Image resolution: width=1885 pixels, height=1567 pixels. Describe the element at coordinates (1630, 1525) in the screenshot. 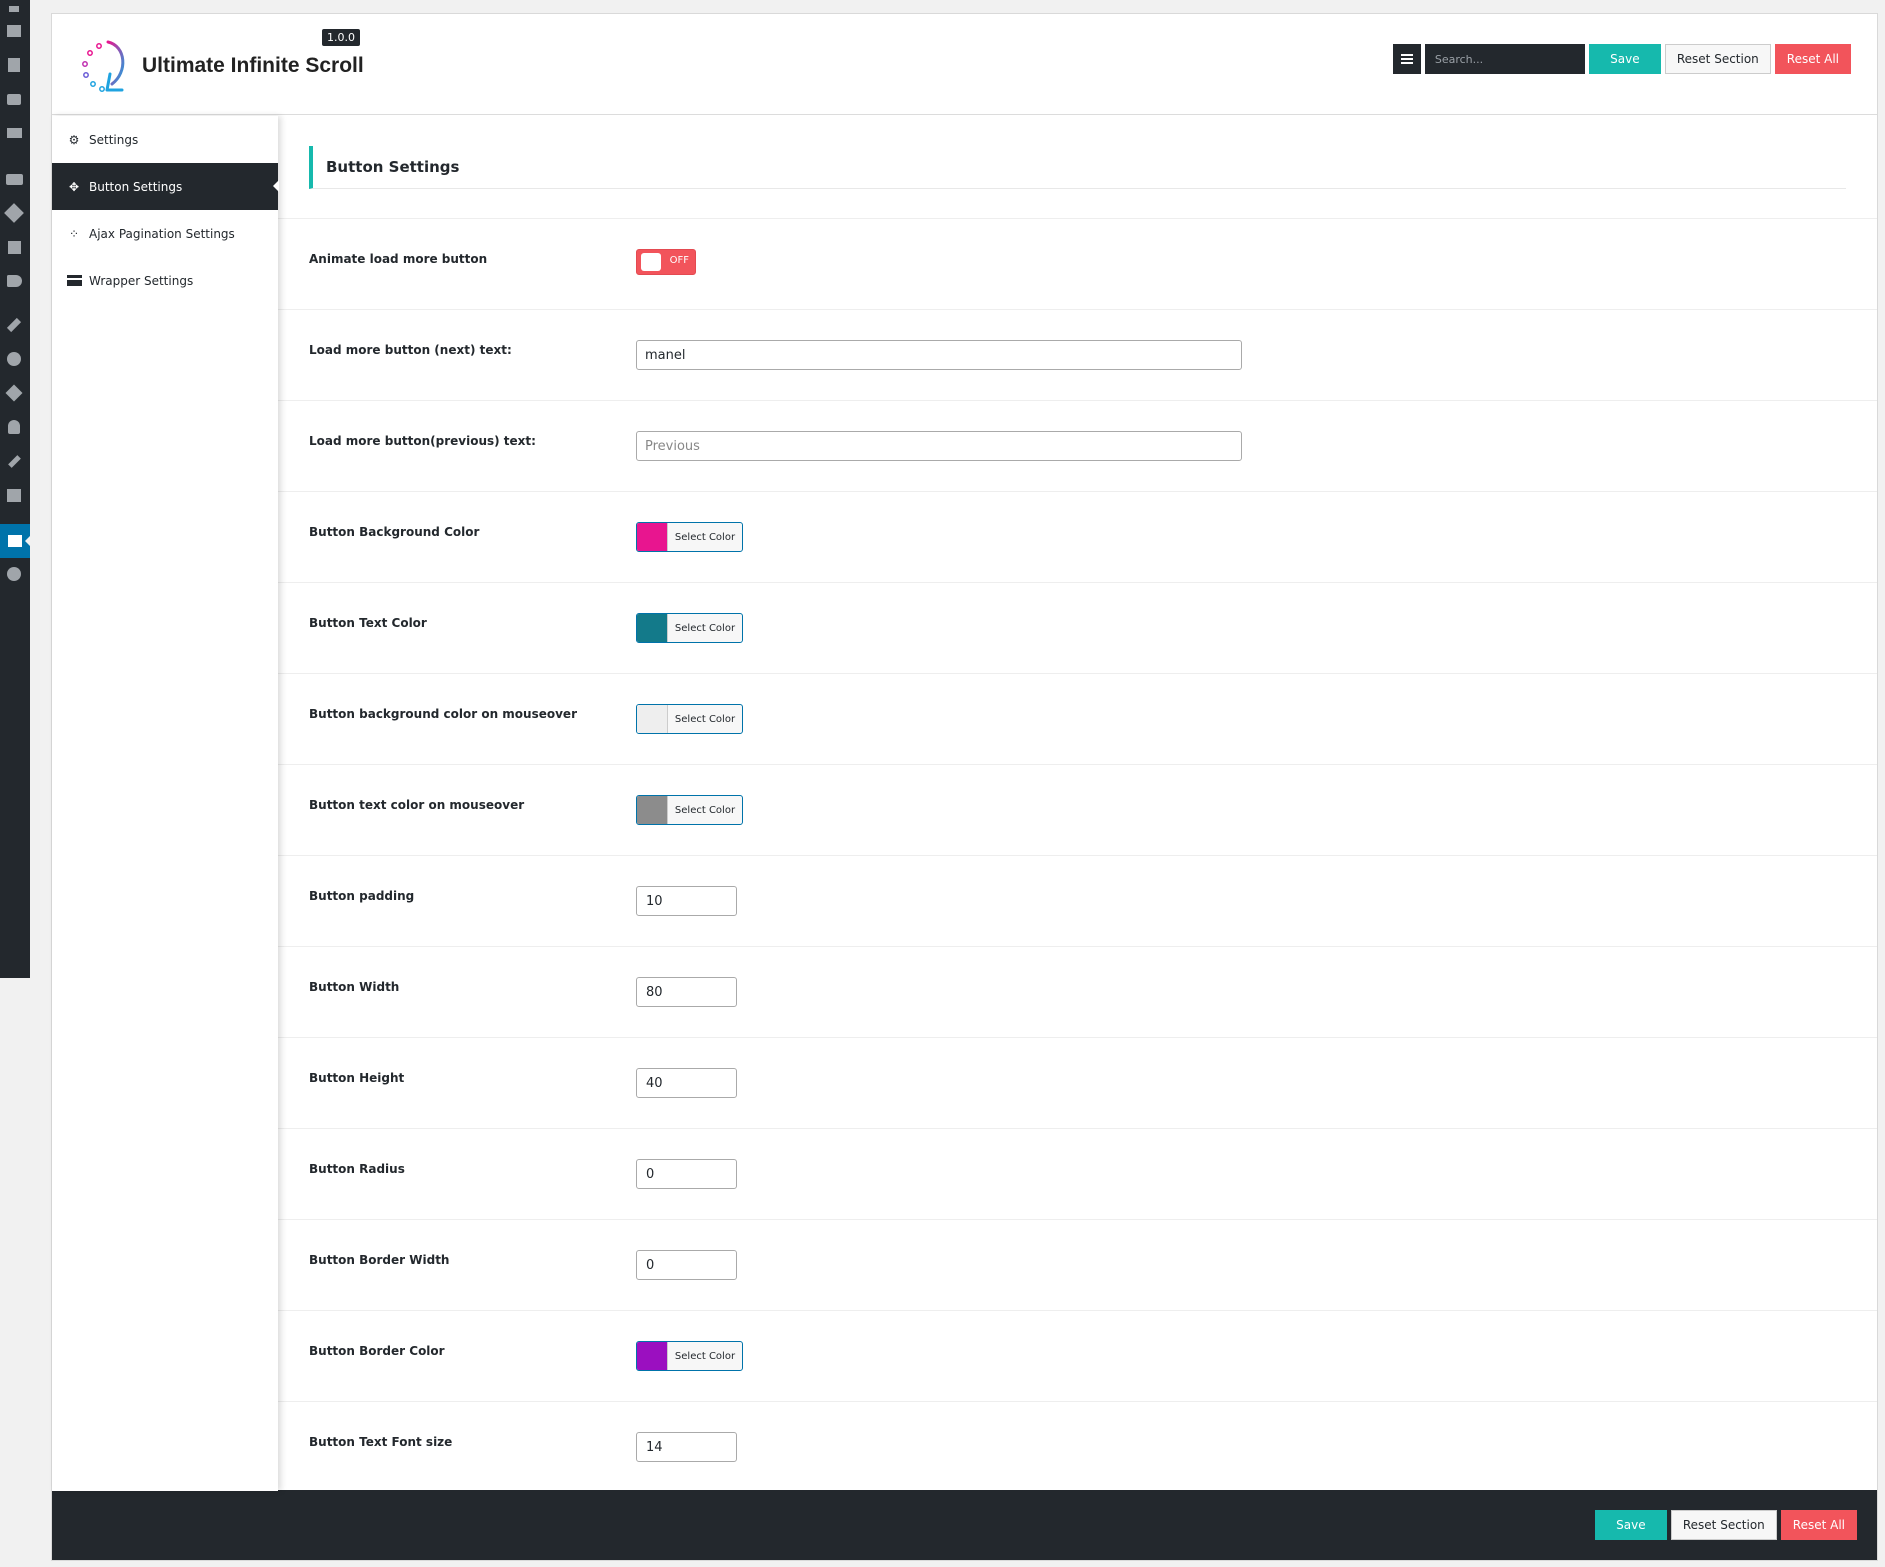

I see `footer-save-button: Save` at that location.